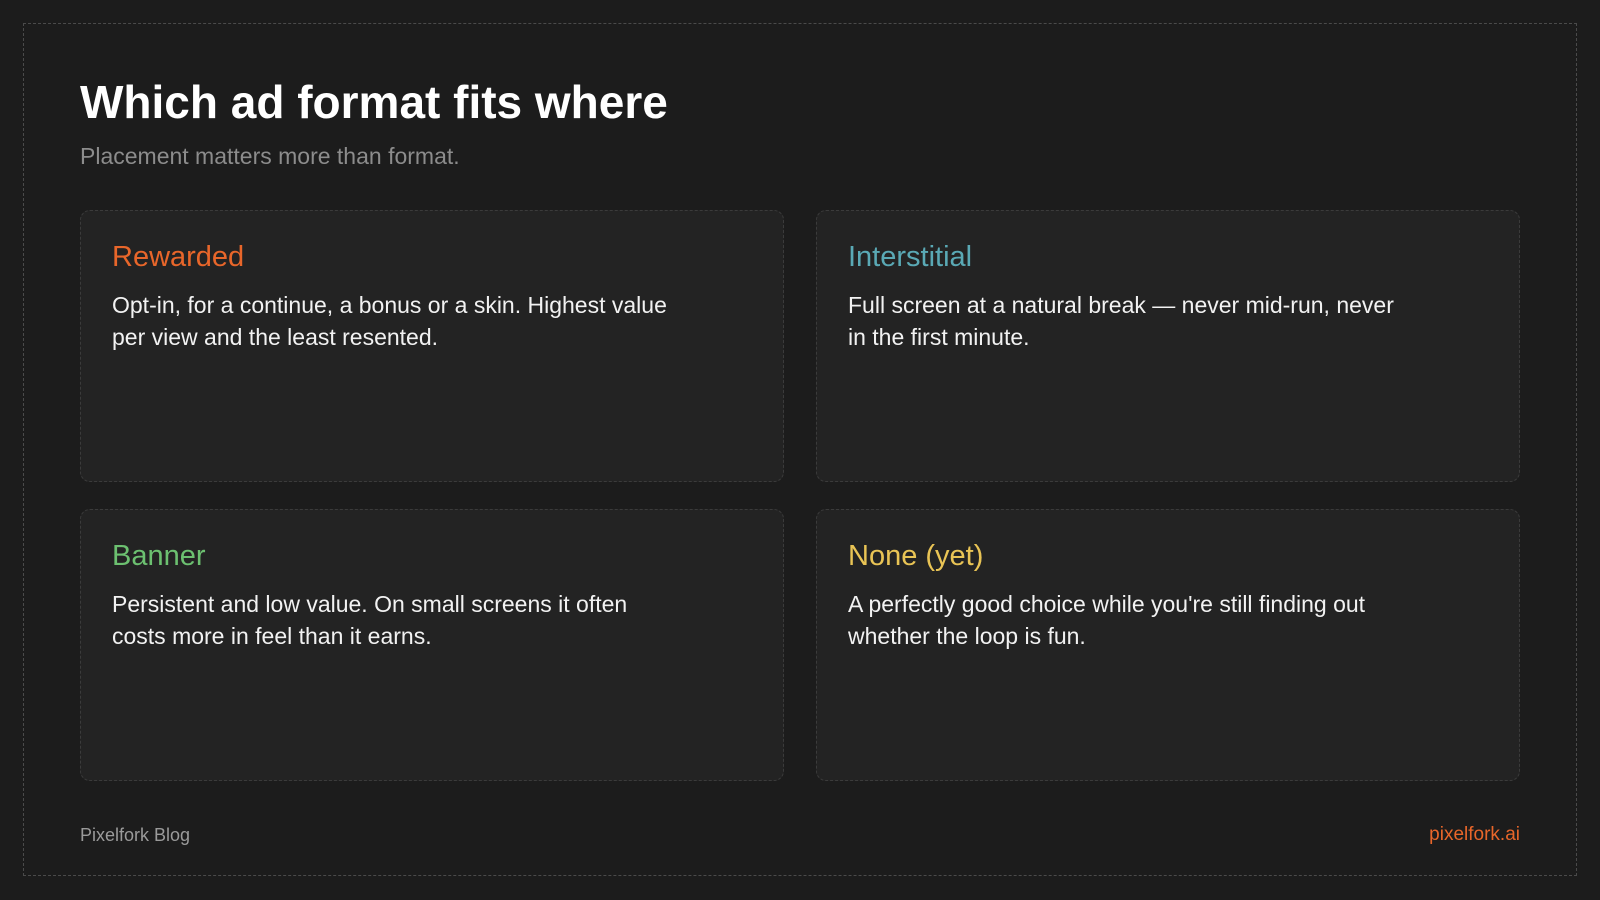 This screenshot has width=1600, height=900. I want to click on card-title-banner: Banner, so click(159, 556).